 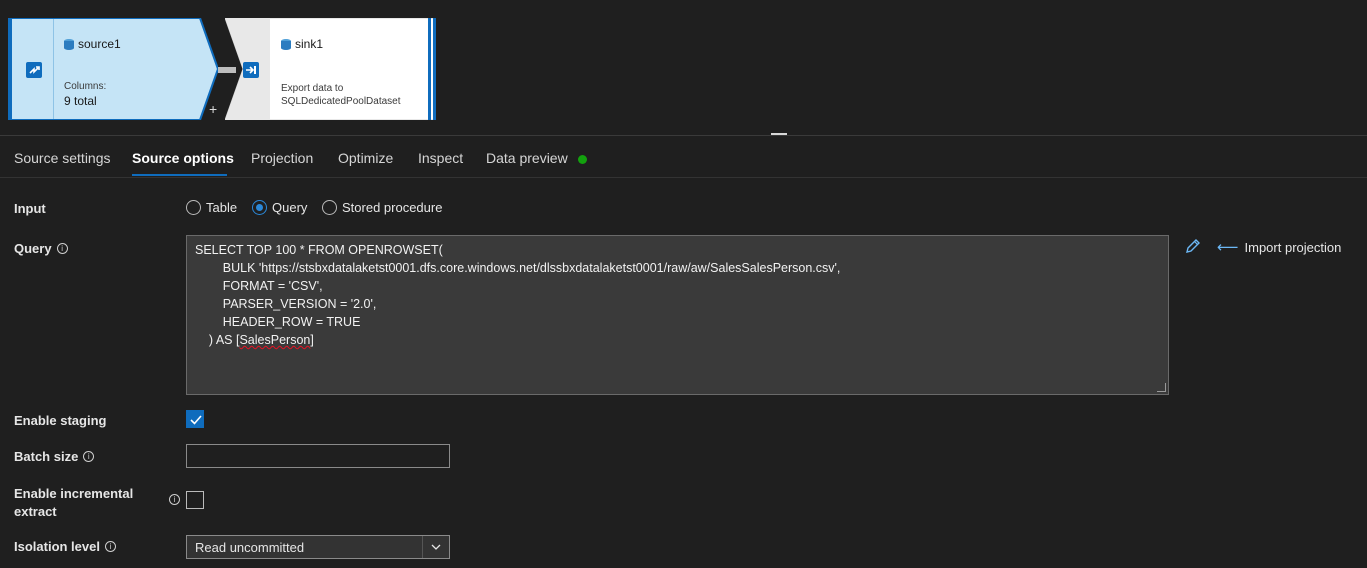 What do you see at coordinates (113, 69) in the screenshot?
I see `source-node: source1 Columns: 9 total` at bounding box center [113, 69].